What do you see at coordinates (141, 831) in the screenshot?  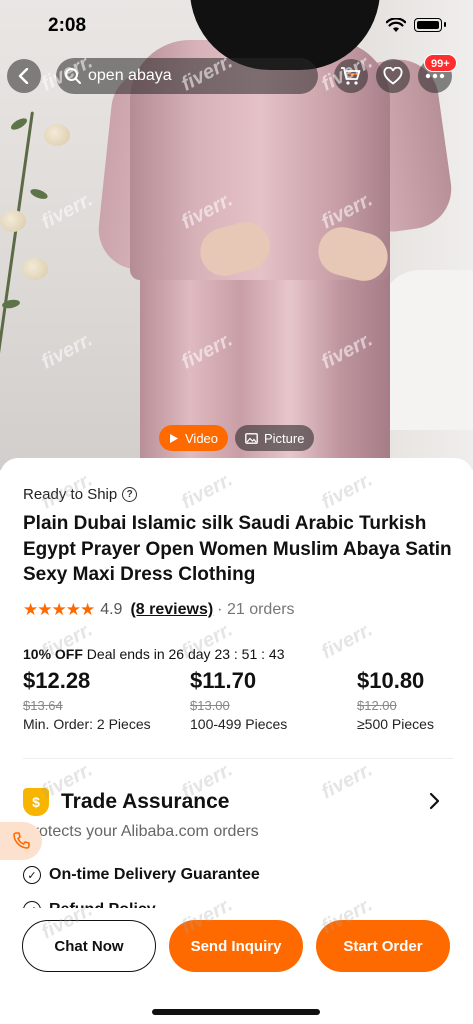 I see `trade-assurance-subtitle: Protects your Alibaba.com orders` at bounding box center [141, 831].